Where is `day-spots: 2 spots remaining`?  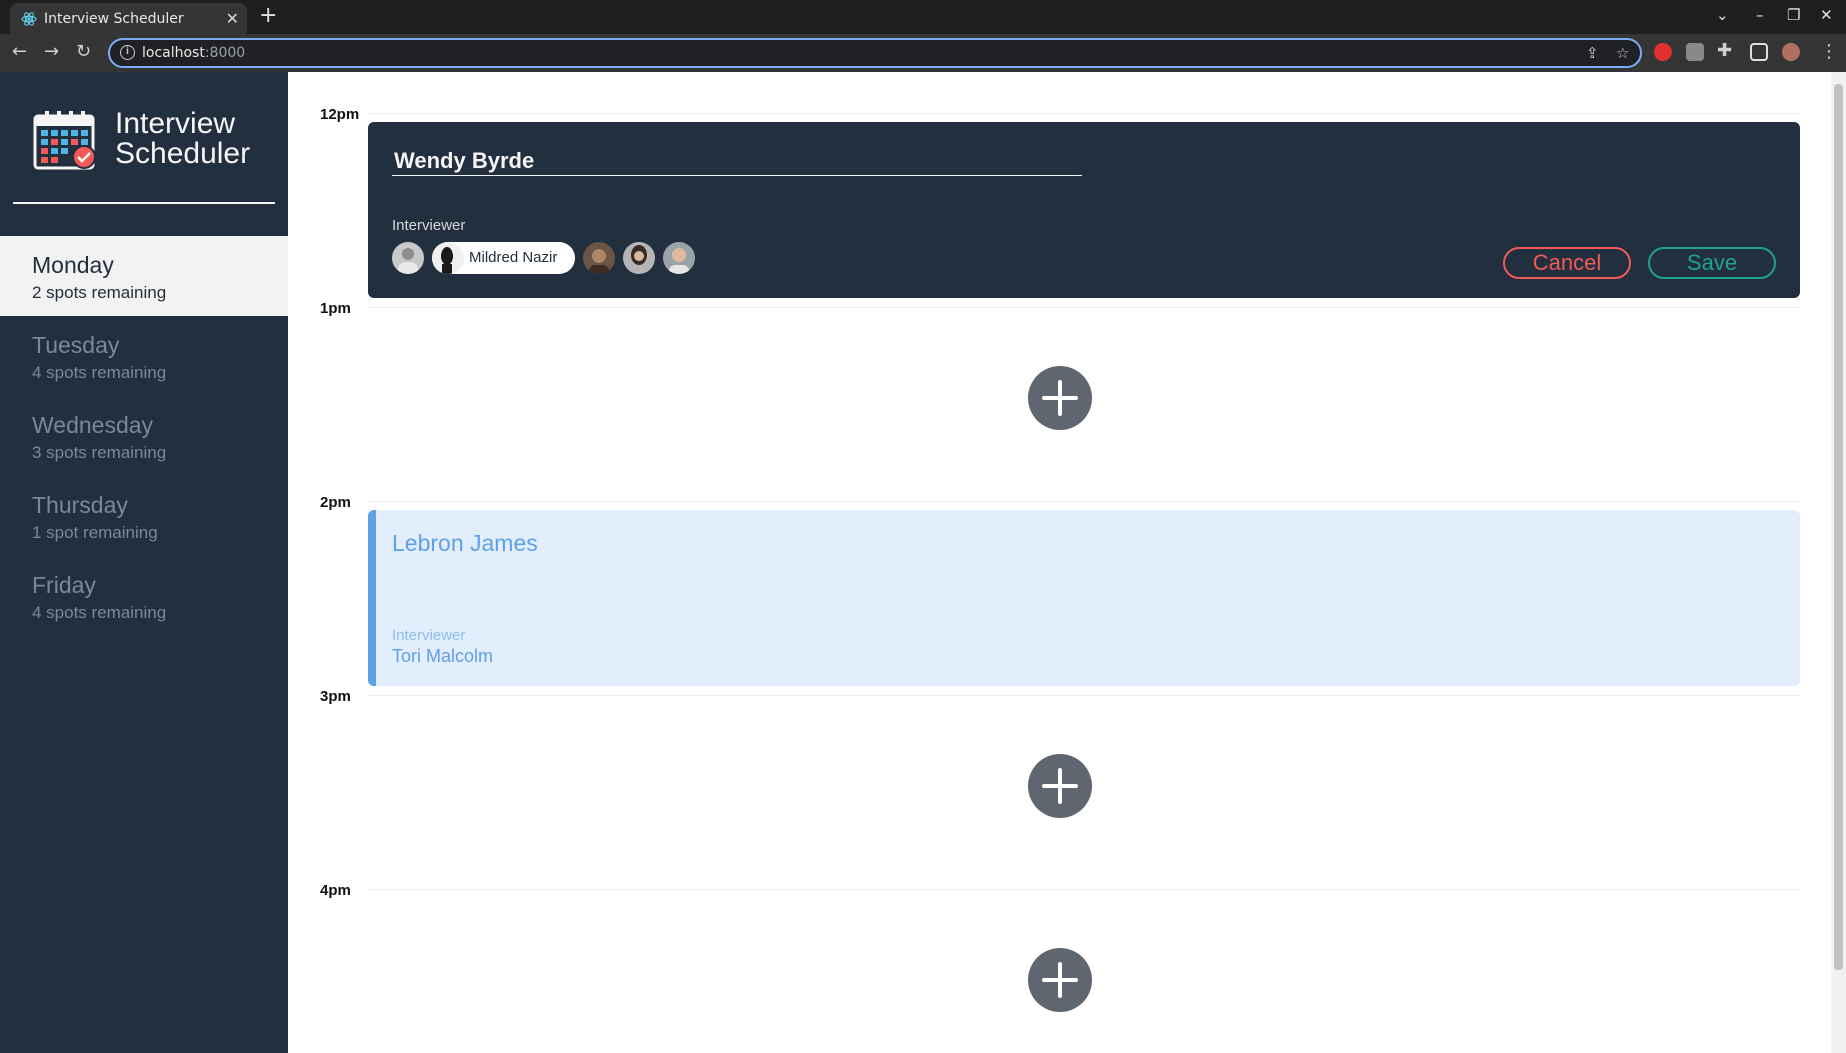 day-spots: 2 spots remaining is located at coordinates (99, 292).